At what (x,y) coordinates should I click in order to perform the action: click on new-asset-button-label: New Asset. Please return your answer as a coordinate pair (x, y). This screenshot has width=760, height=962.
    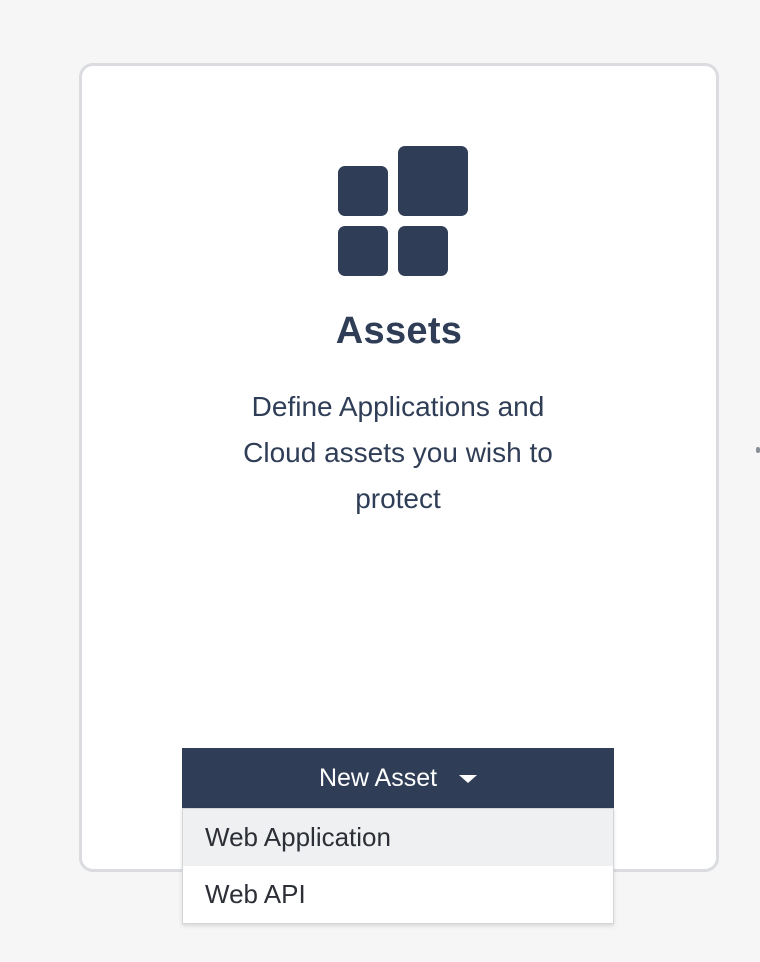
    Looking at the image, I should click on (378, 777).